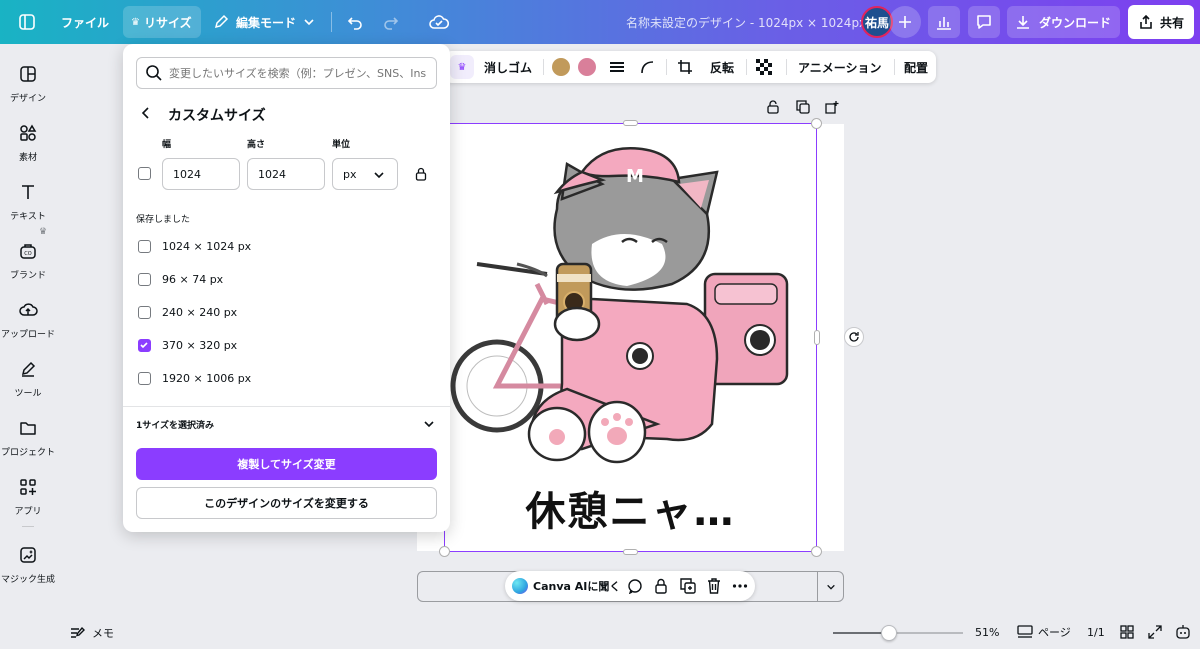 The image size is (1200, 649). I want to click on size-search, so click(286, 73).